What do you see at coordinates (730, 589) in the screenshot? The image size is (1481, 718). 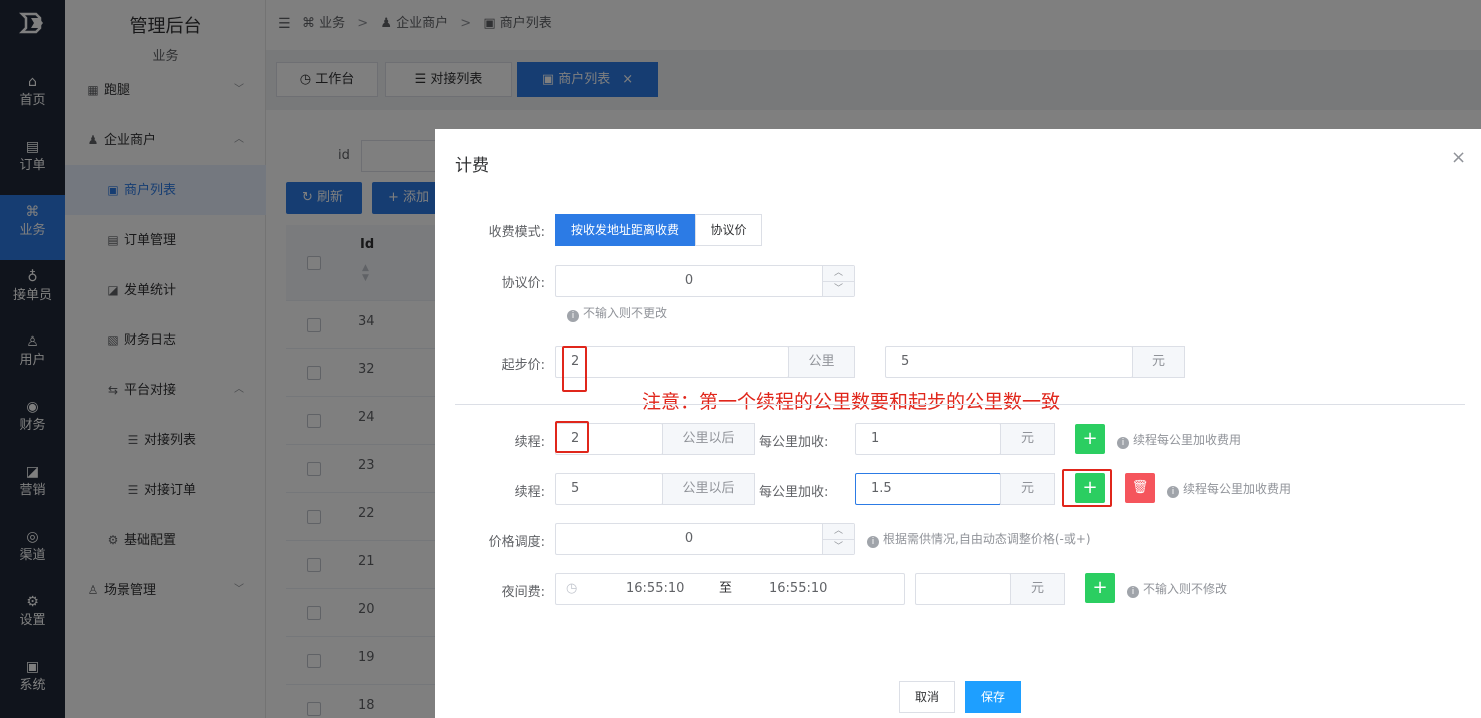 I see `night-time-range: ◷ 16:55:10 至 16:55:10` at bounding box center [730, 589].